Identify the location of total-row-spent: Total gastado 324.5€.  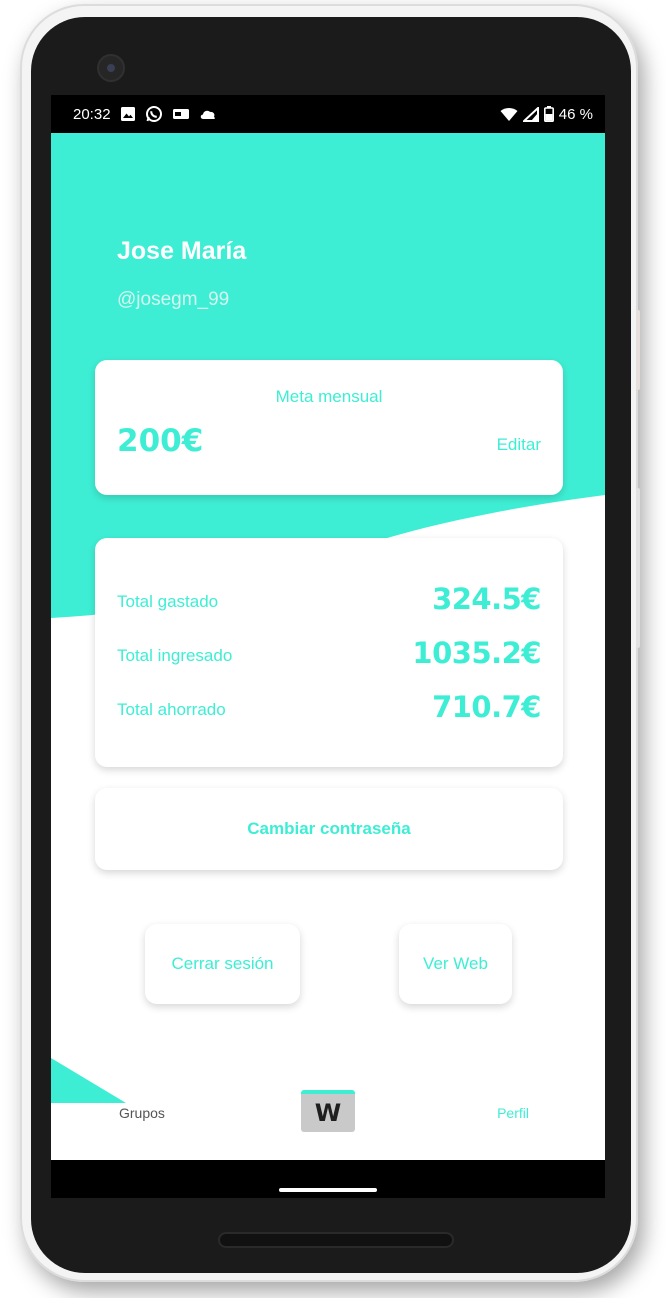
(329, 596).